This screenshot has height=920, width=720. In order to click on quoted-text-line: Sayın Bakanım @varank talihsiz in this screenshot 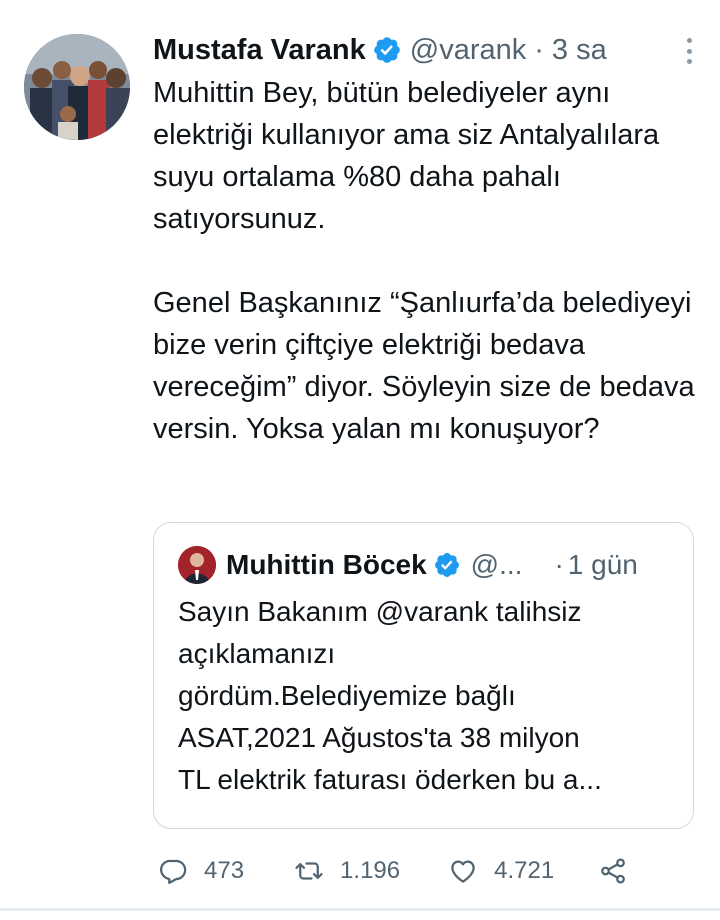, I will do `click(380, 611)`.